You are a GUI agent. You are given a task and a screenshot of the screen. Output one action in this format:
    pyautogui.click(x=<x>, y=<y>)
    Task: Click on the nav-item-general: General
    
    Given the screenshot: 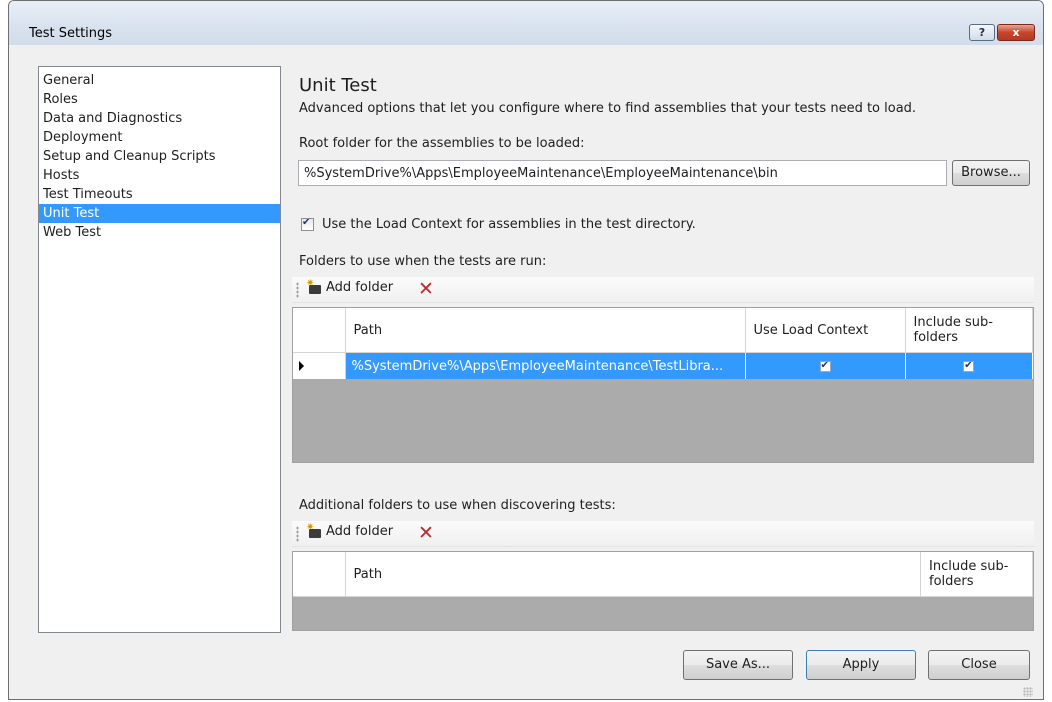 What is the action you would take?
    pyautogui.click(x=159, y=80)
    